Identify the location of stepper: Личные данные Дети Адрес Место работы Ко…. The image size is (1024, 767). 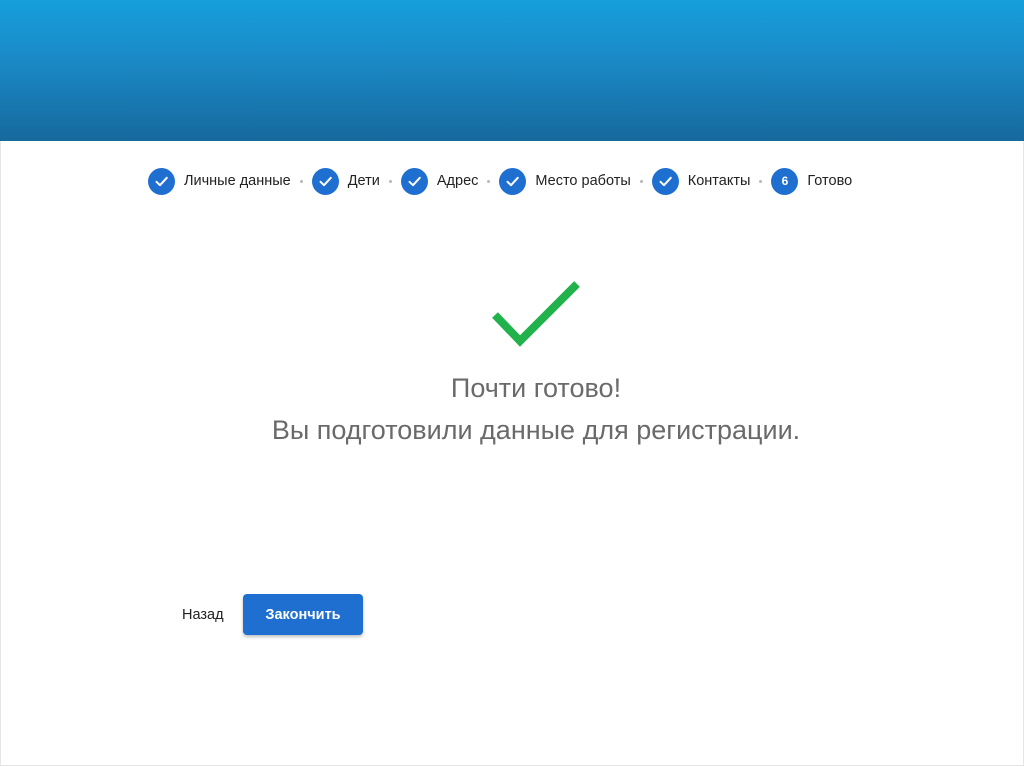
(500, 181).